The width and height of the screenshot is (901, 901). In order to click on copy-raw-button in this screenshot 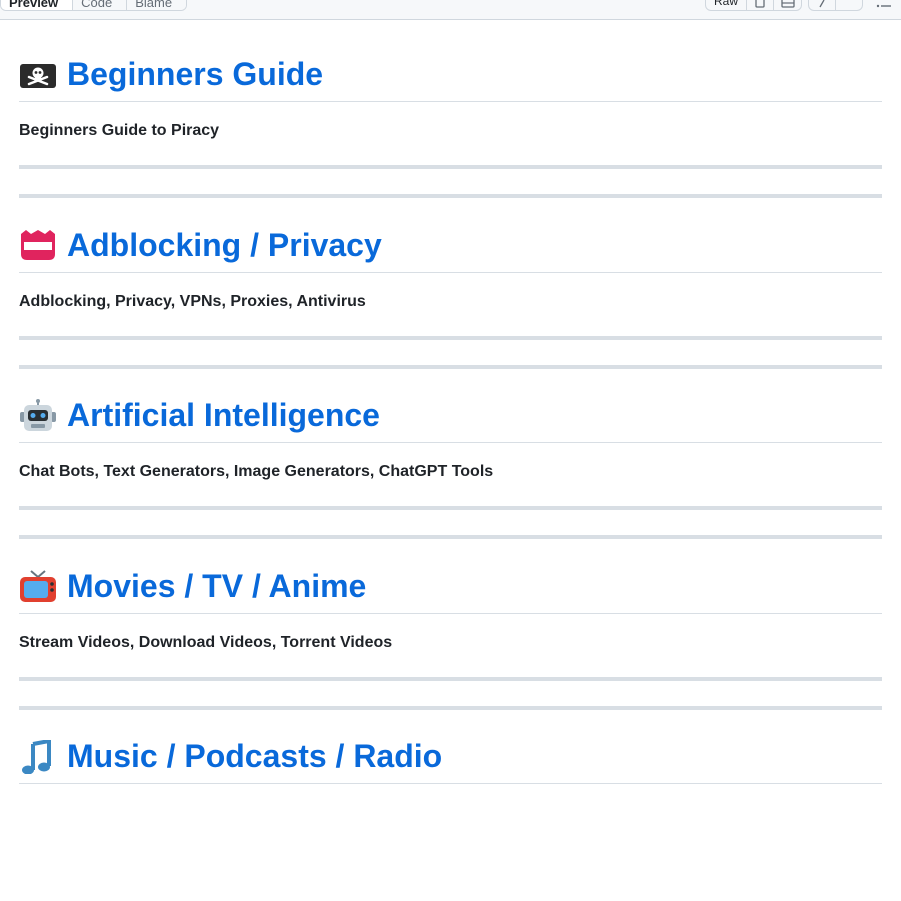, I will do `click(760, 5)`.